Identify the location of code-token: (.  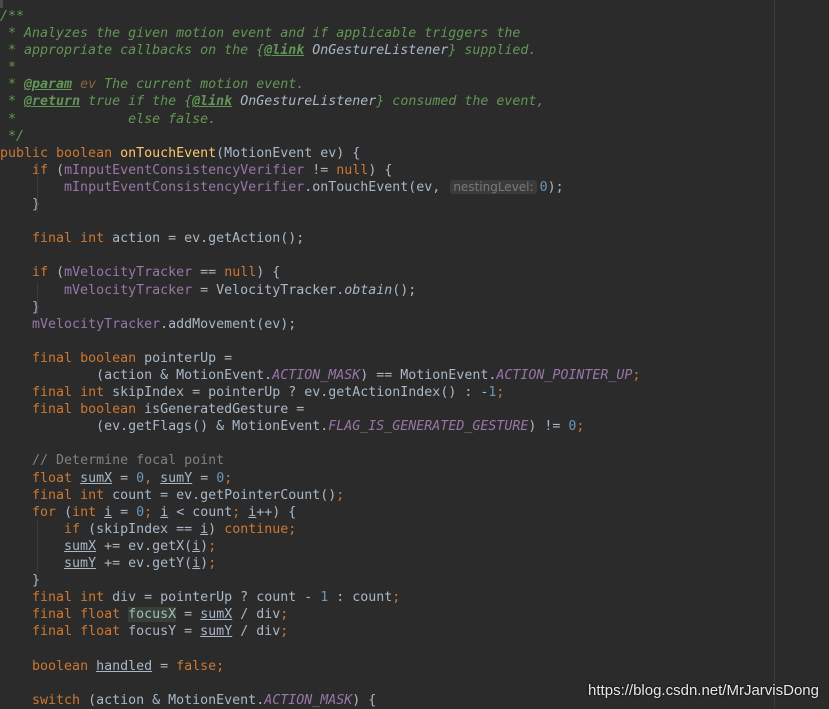
(68, 512).